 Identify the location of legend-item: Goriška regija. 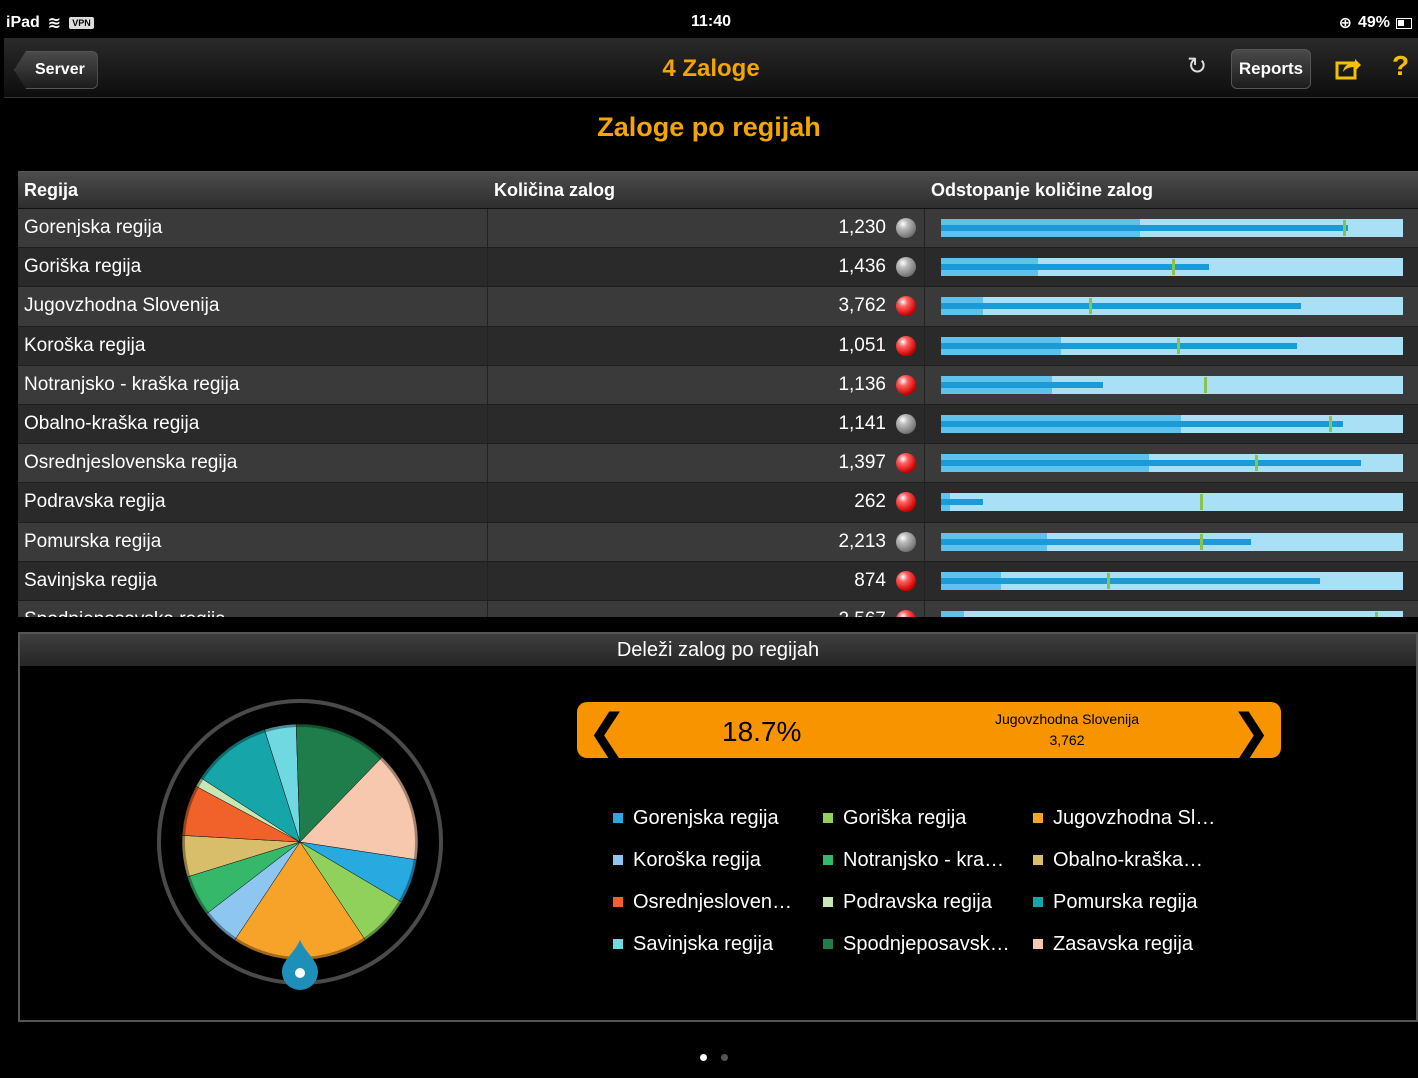
(928, 818).